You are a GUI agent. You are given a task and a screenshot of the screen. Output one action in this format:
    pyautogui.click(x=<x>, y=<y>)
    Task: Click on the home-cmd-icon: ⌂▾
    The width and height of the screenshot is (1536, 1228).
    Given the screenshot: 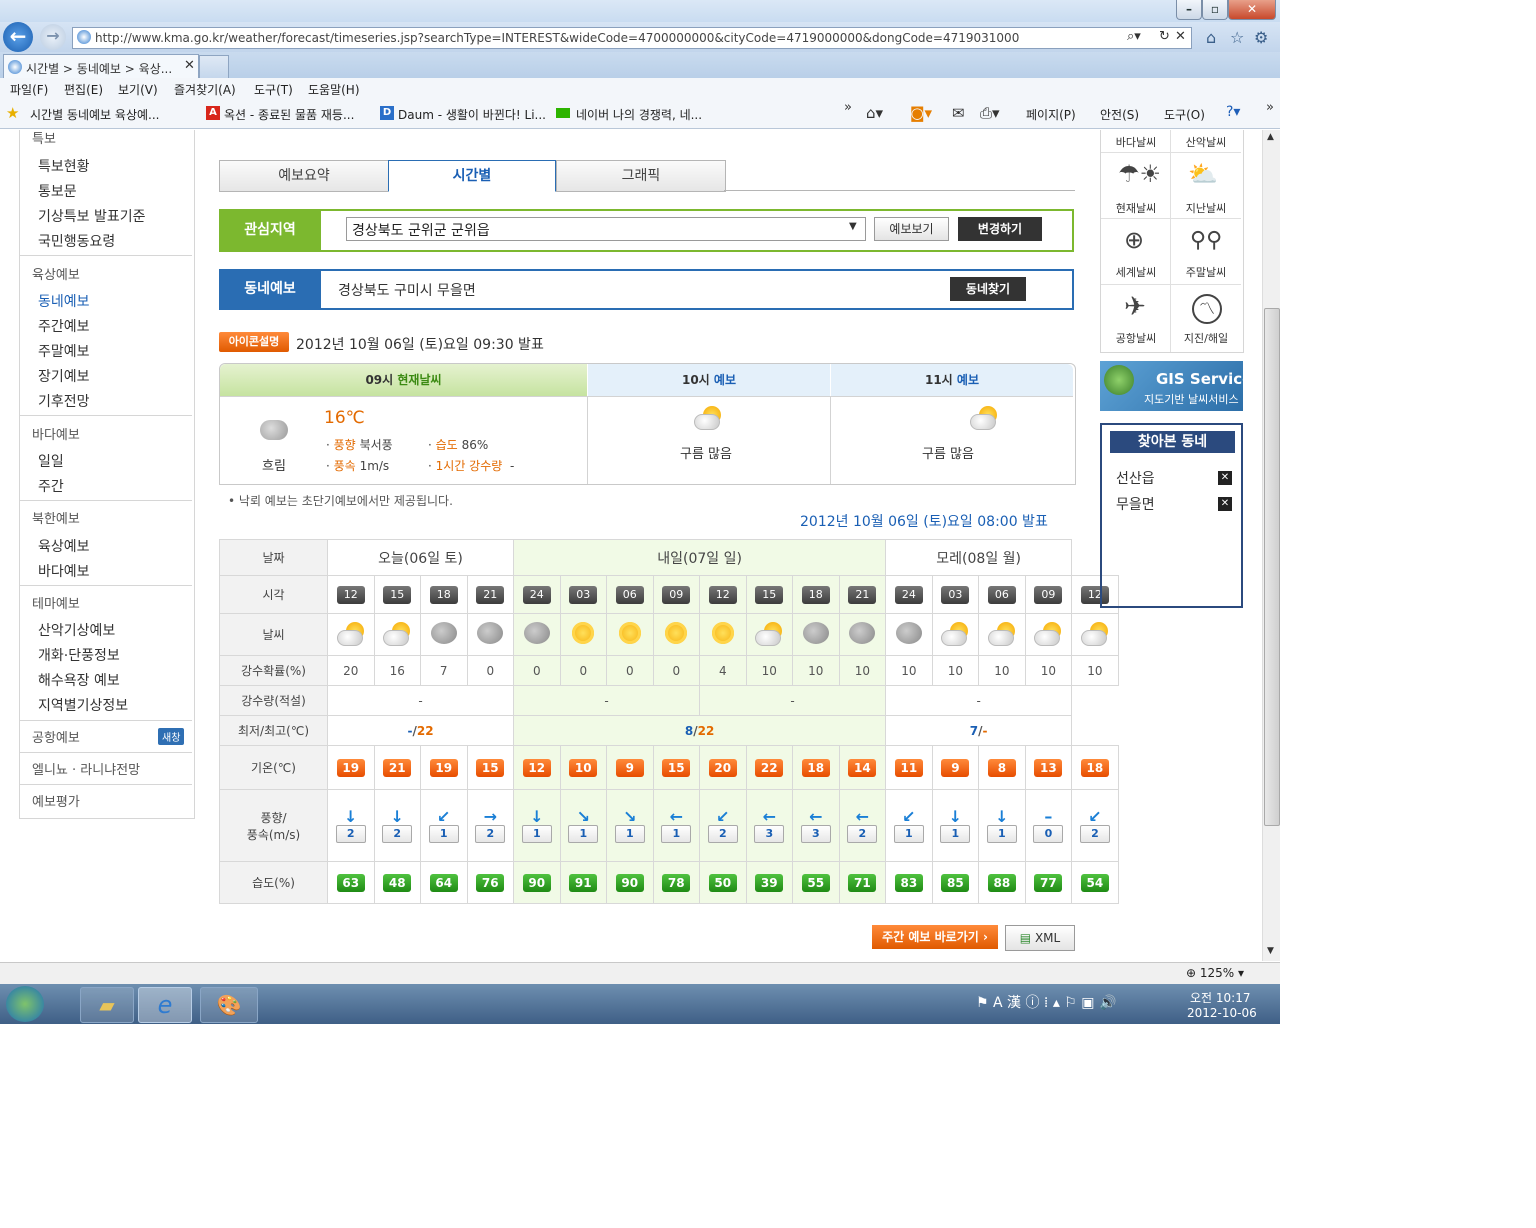 What is the action you would take?
    pyautogui.click(x=874, y=113)
    